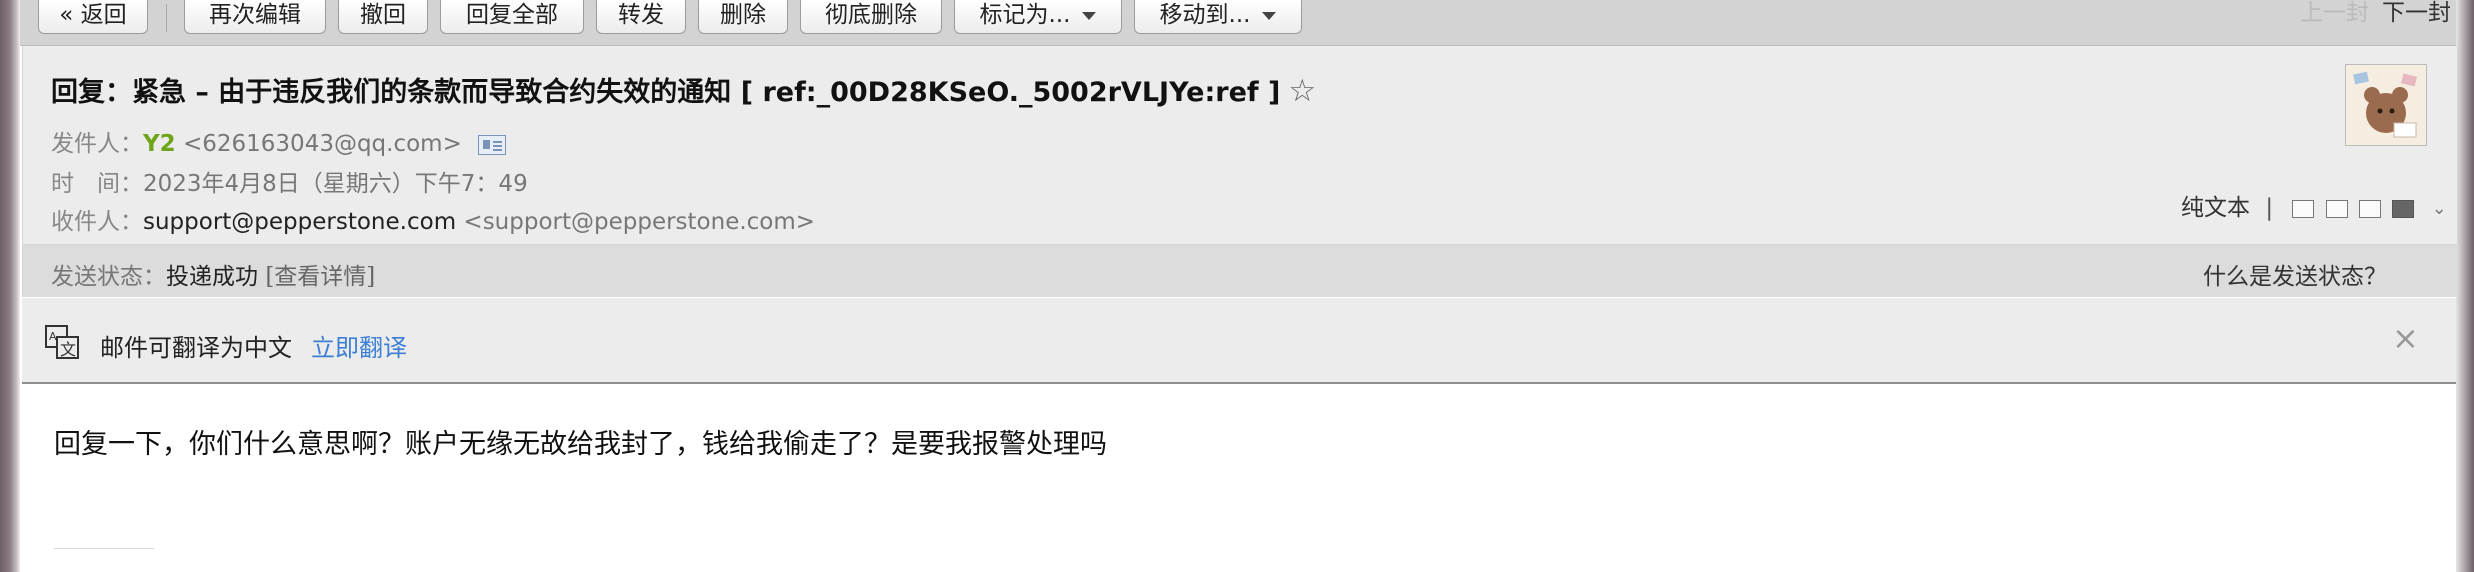 Image resolution: width=2474 pixels, height=572 pixels. I want to click on delivery-status: 发送状态：投递成功 [查看详情], so click(213, 274).